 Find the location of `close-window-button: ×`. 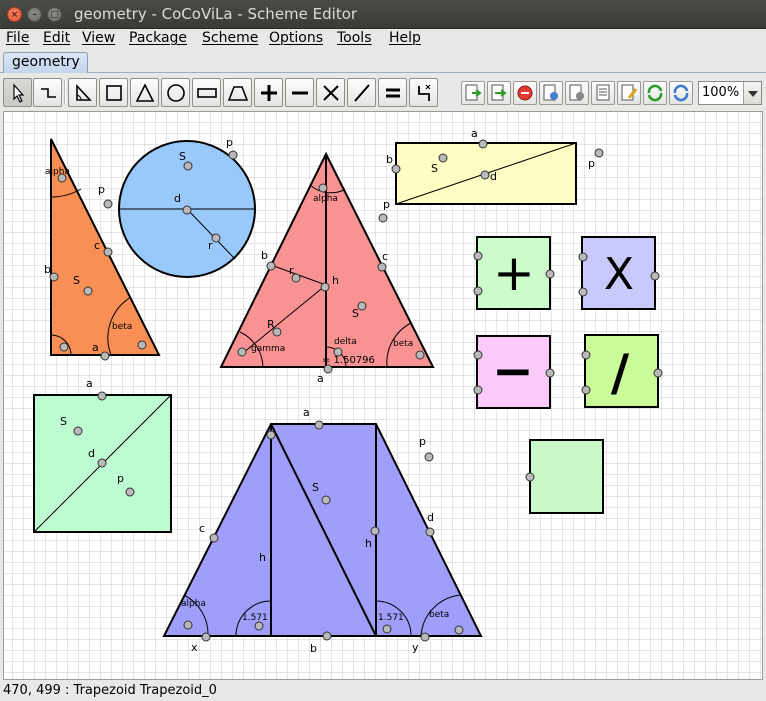

close-window-button: × is located at coordinates (14, 14).